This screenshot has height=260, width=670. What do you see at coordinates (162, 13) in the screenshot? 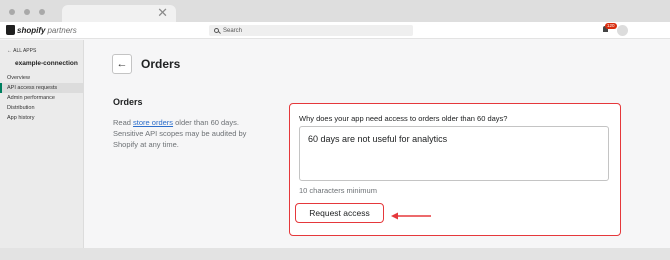
I see `close-icon: ✕` at bounding box center [162, 13].